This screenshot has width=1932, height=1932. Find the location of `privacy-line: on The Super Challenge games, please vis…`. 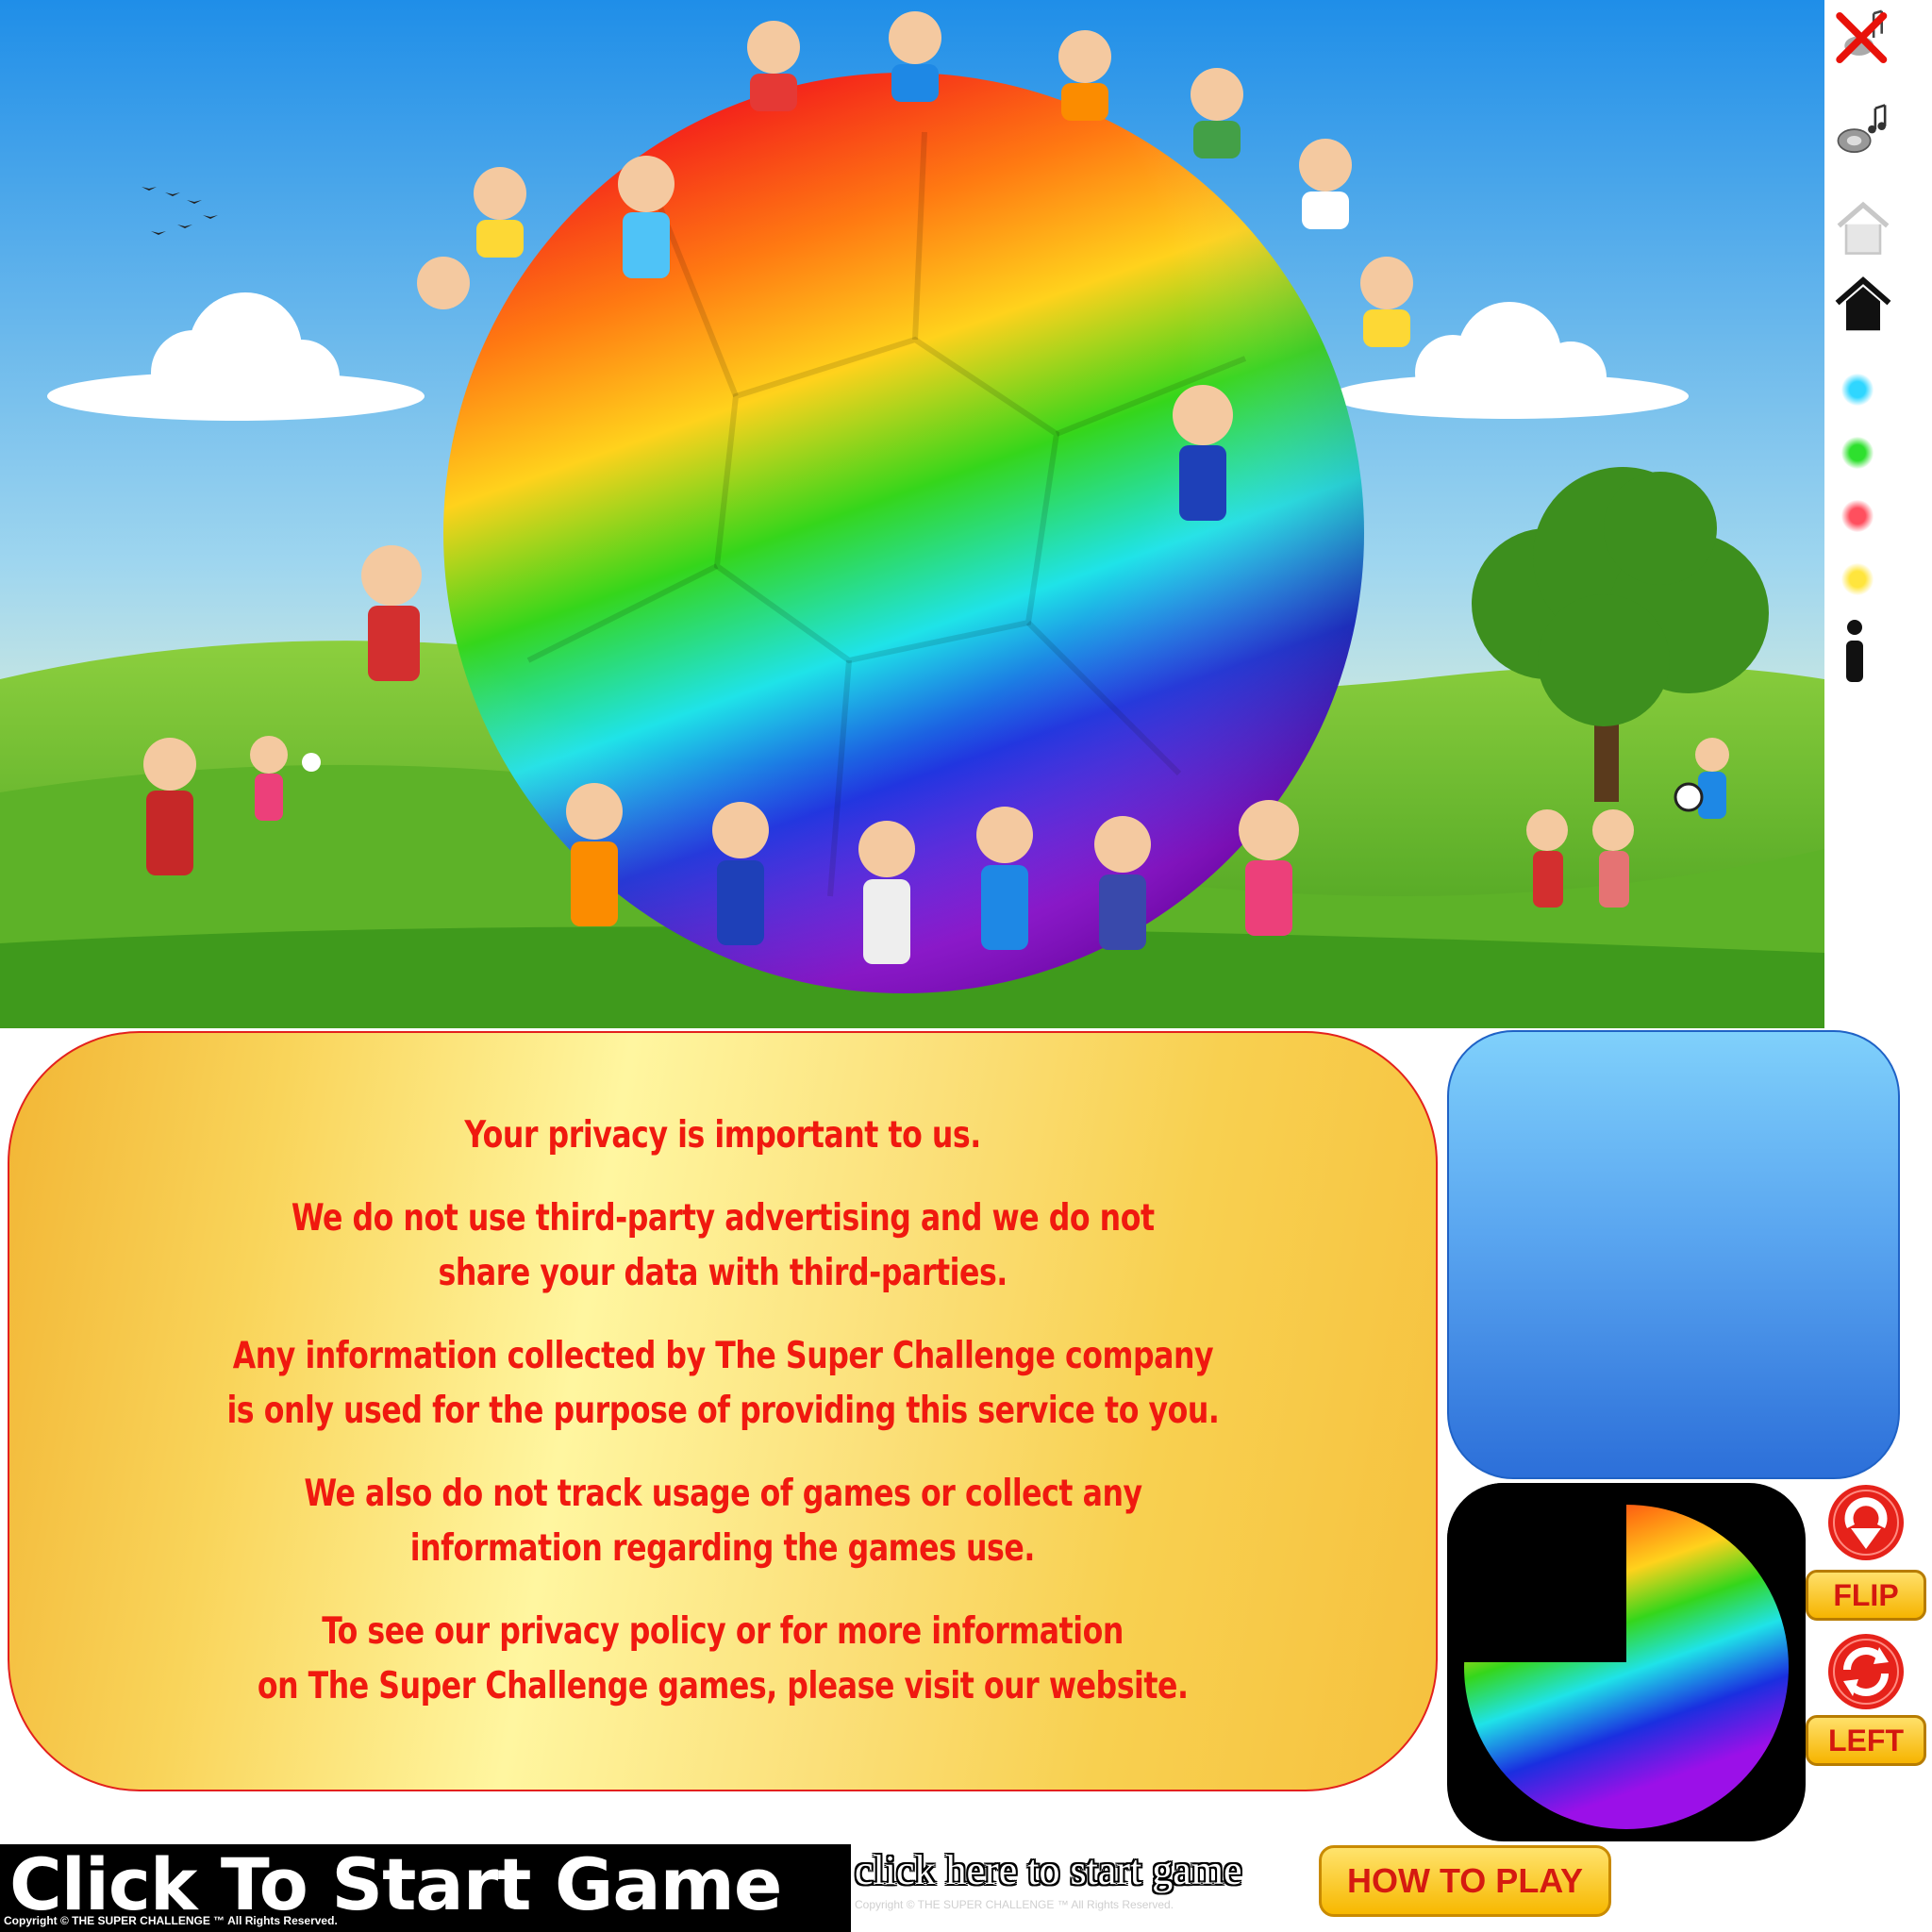

privacy-line: on The Super Challenge games, please vis… is located at coordinates (723, 1686).